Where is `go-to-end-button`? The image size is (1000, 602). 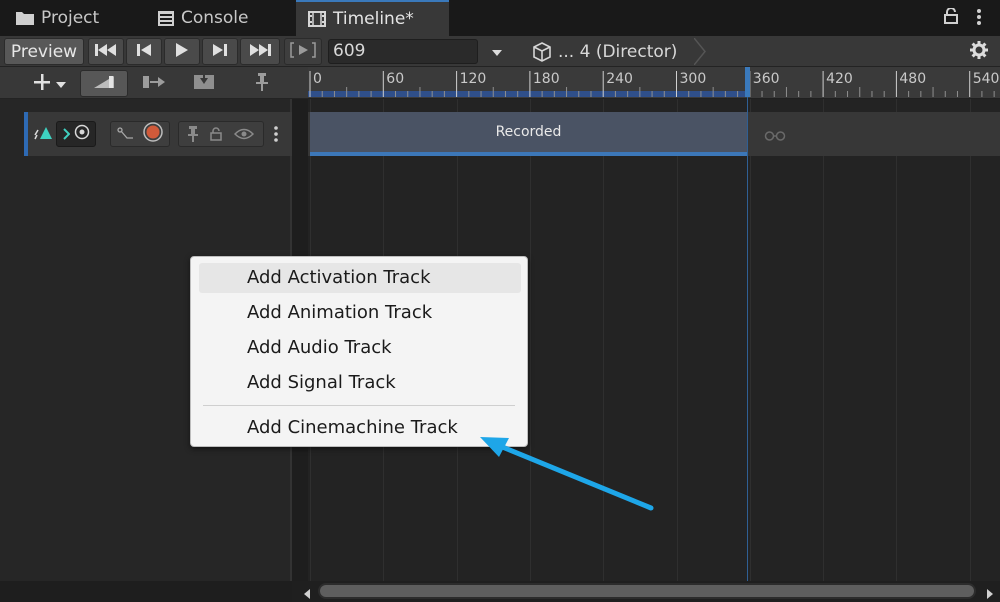
go-to-end-button is located at coordinates (260, 51).